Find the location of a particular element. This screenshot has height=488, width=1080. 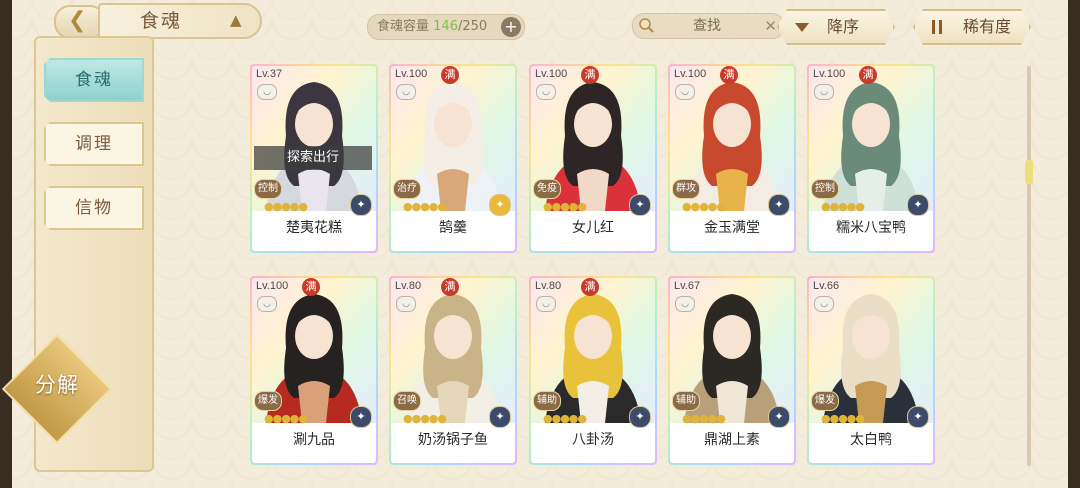

character-card: Lv.100 满 ◡ 爆发 ●●●●● ✦ 涮九品 is located at coordinates (314, 370).